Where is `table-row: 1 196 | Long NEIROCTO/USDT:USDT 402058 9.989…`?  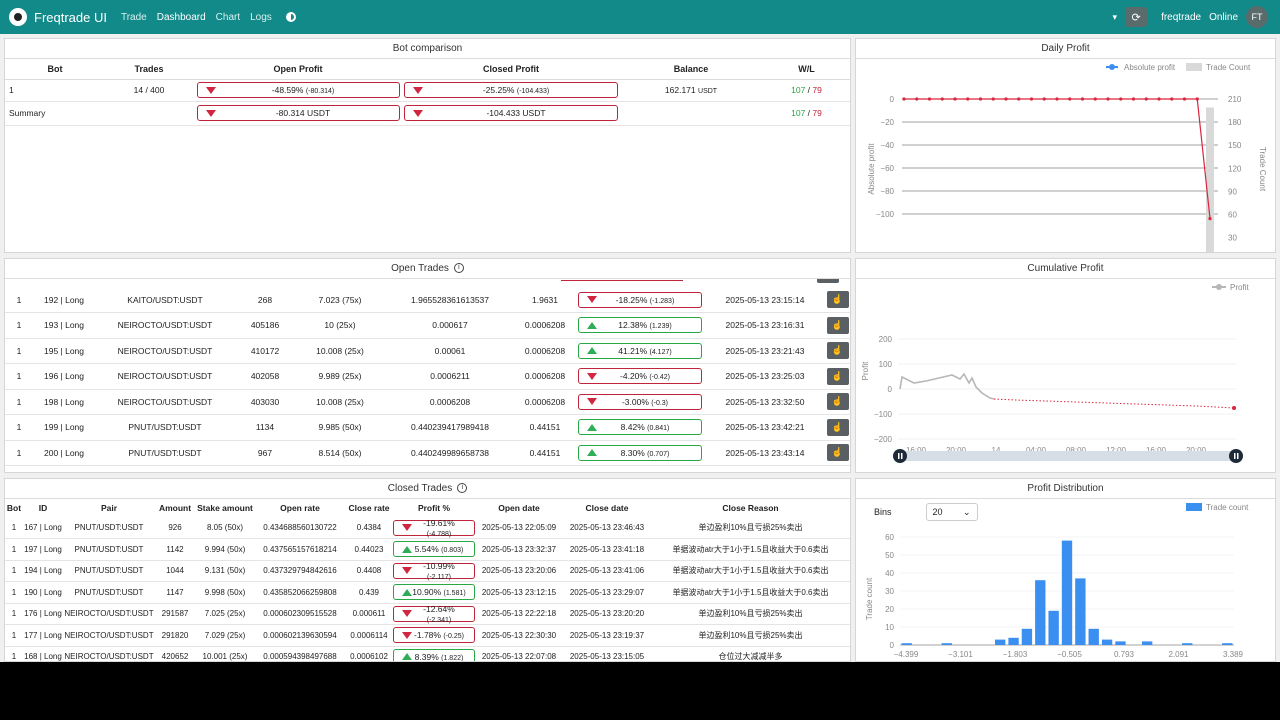
table-row: 1 196 | Long NEIROCTO/USDT:USDT 402058 9.989… is located at coordinates (427, 376).